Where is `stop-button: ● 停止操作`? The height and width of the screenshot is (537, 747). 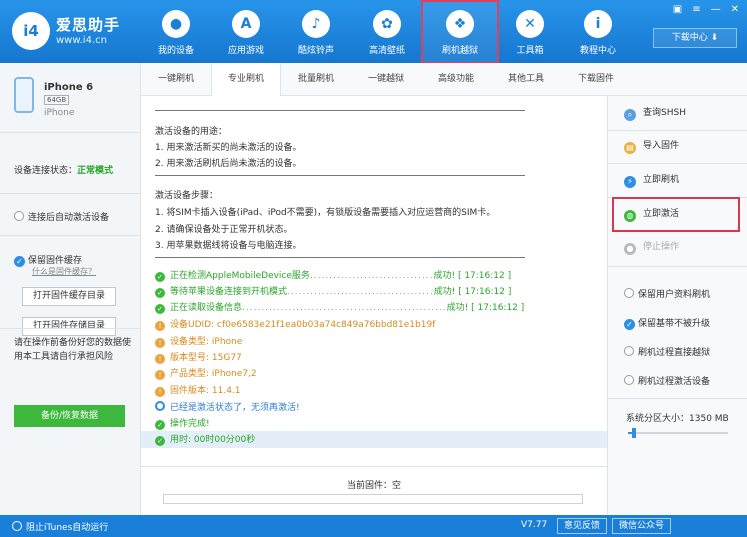
stop-button: ● 停止操作 is located at coordinates (651, 247).